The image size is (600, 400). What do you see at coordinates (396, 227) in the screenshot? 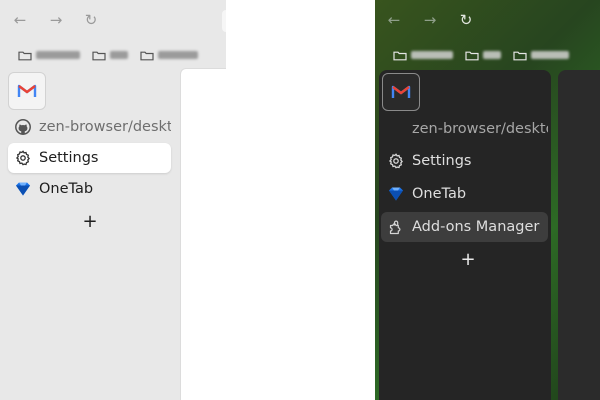
I see `puzzle-icon` at bounding box center [396, 227].